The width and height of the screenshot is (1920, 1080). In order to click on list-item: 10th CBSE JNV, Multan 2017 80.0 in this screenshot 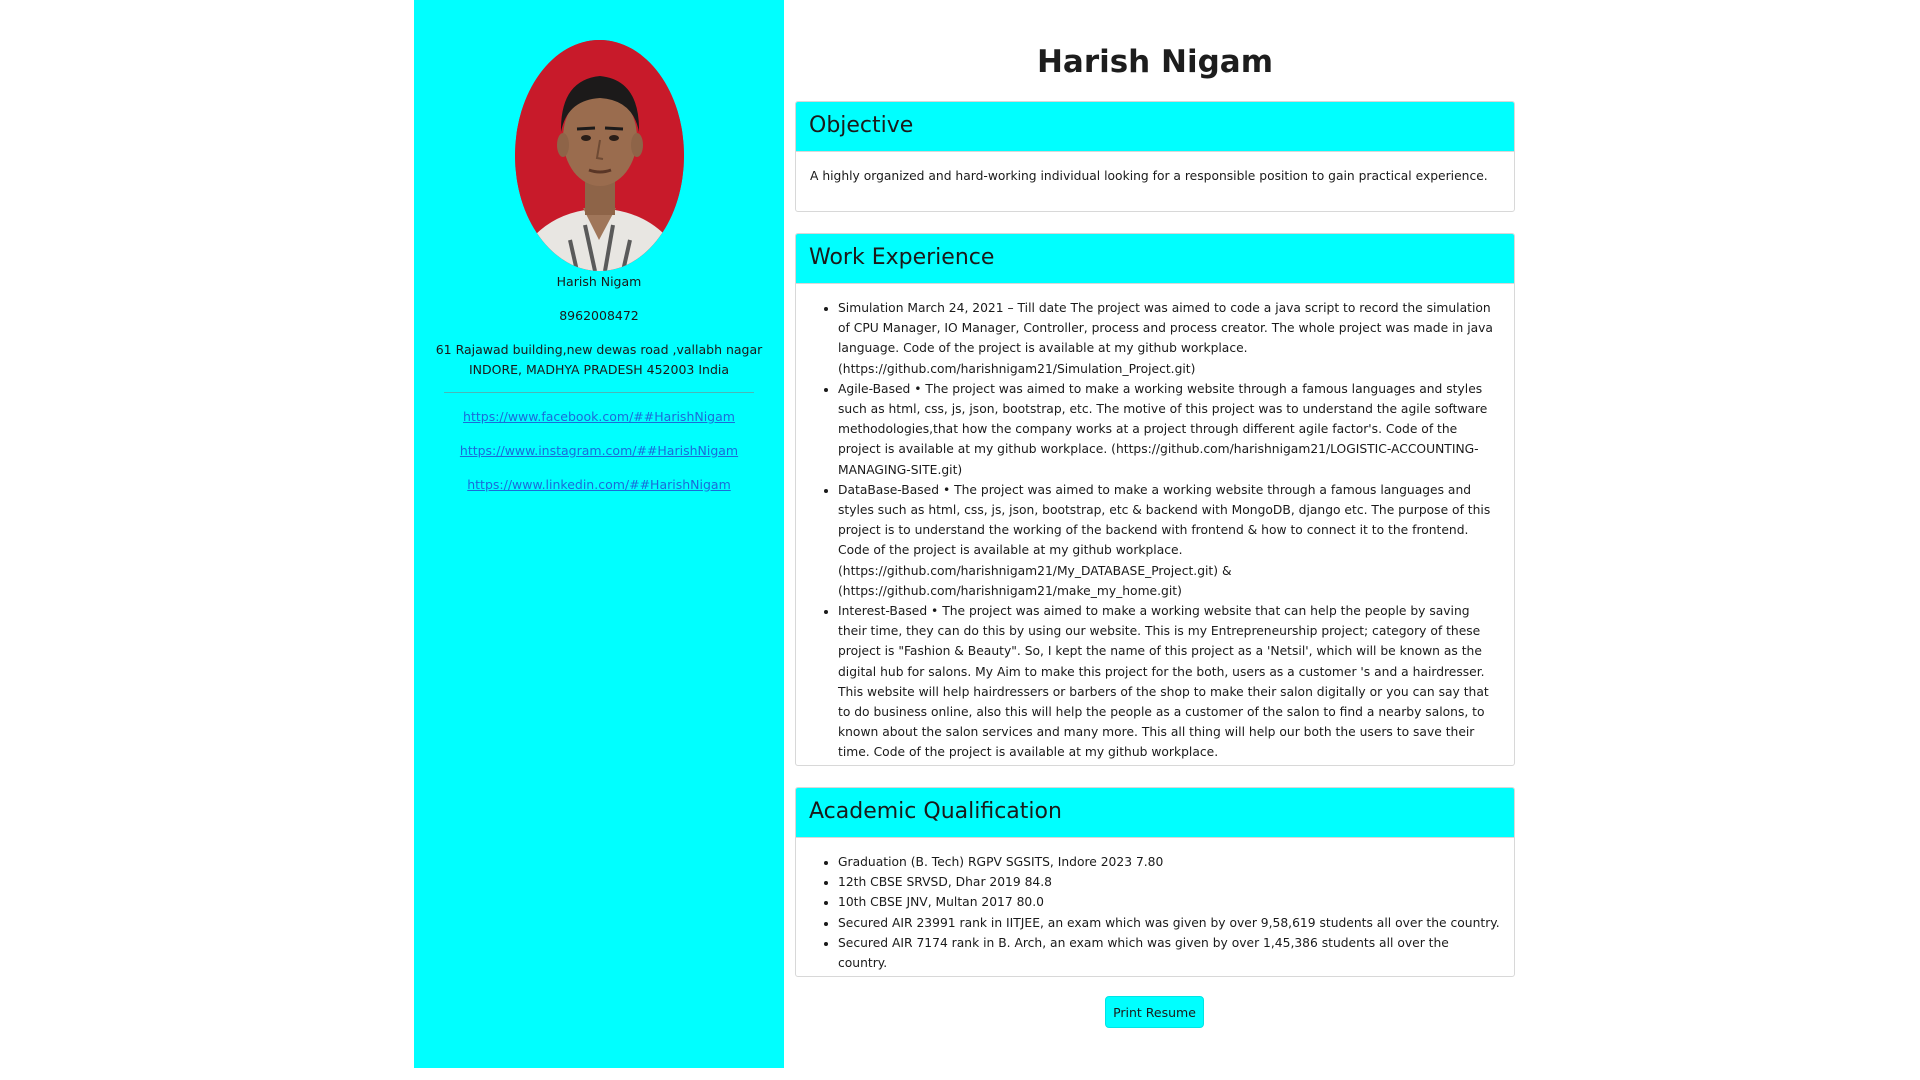, I will do `click(1169, 902)`.